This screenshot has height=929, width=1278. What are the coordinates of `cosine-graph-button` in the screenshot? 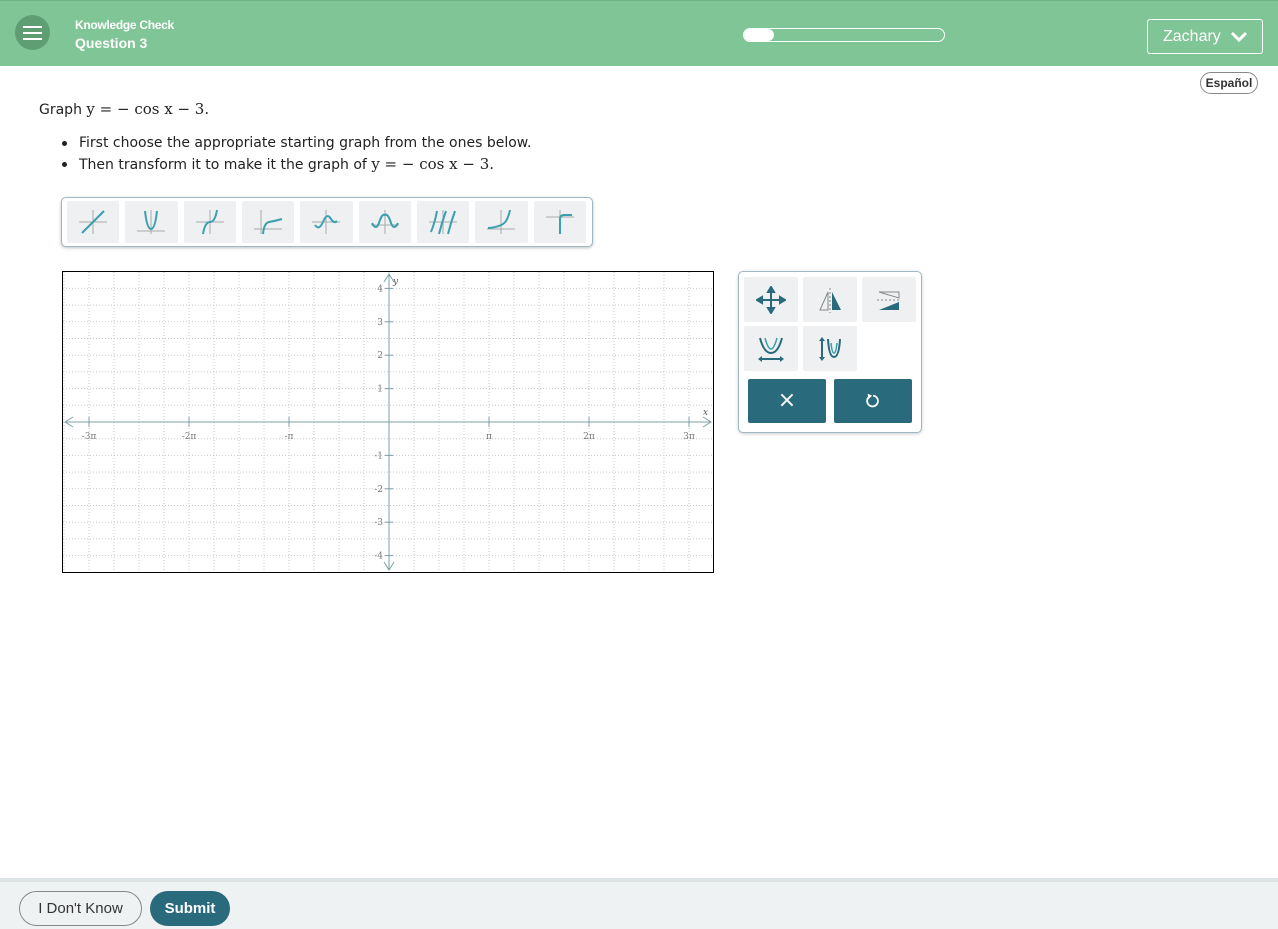 It's located at (384, 222).